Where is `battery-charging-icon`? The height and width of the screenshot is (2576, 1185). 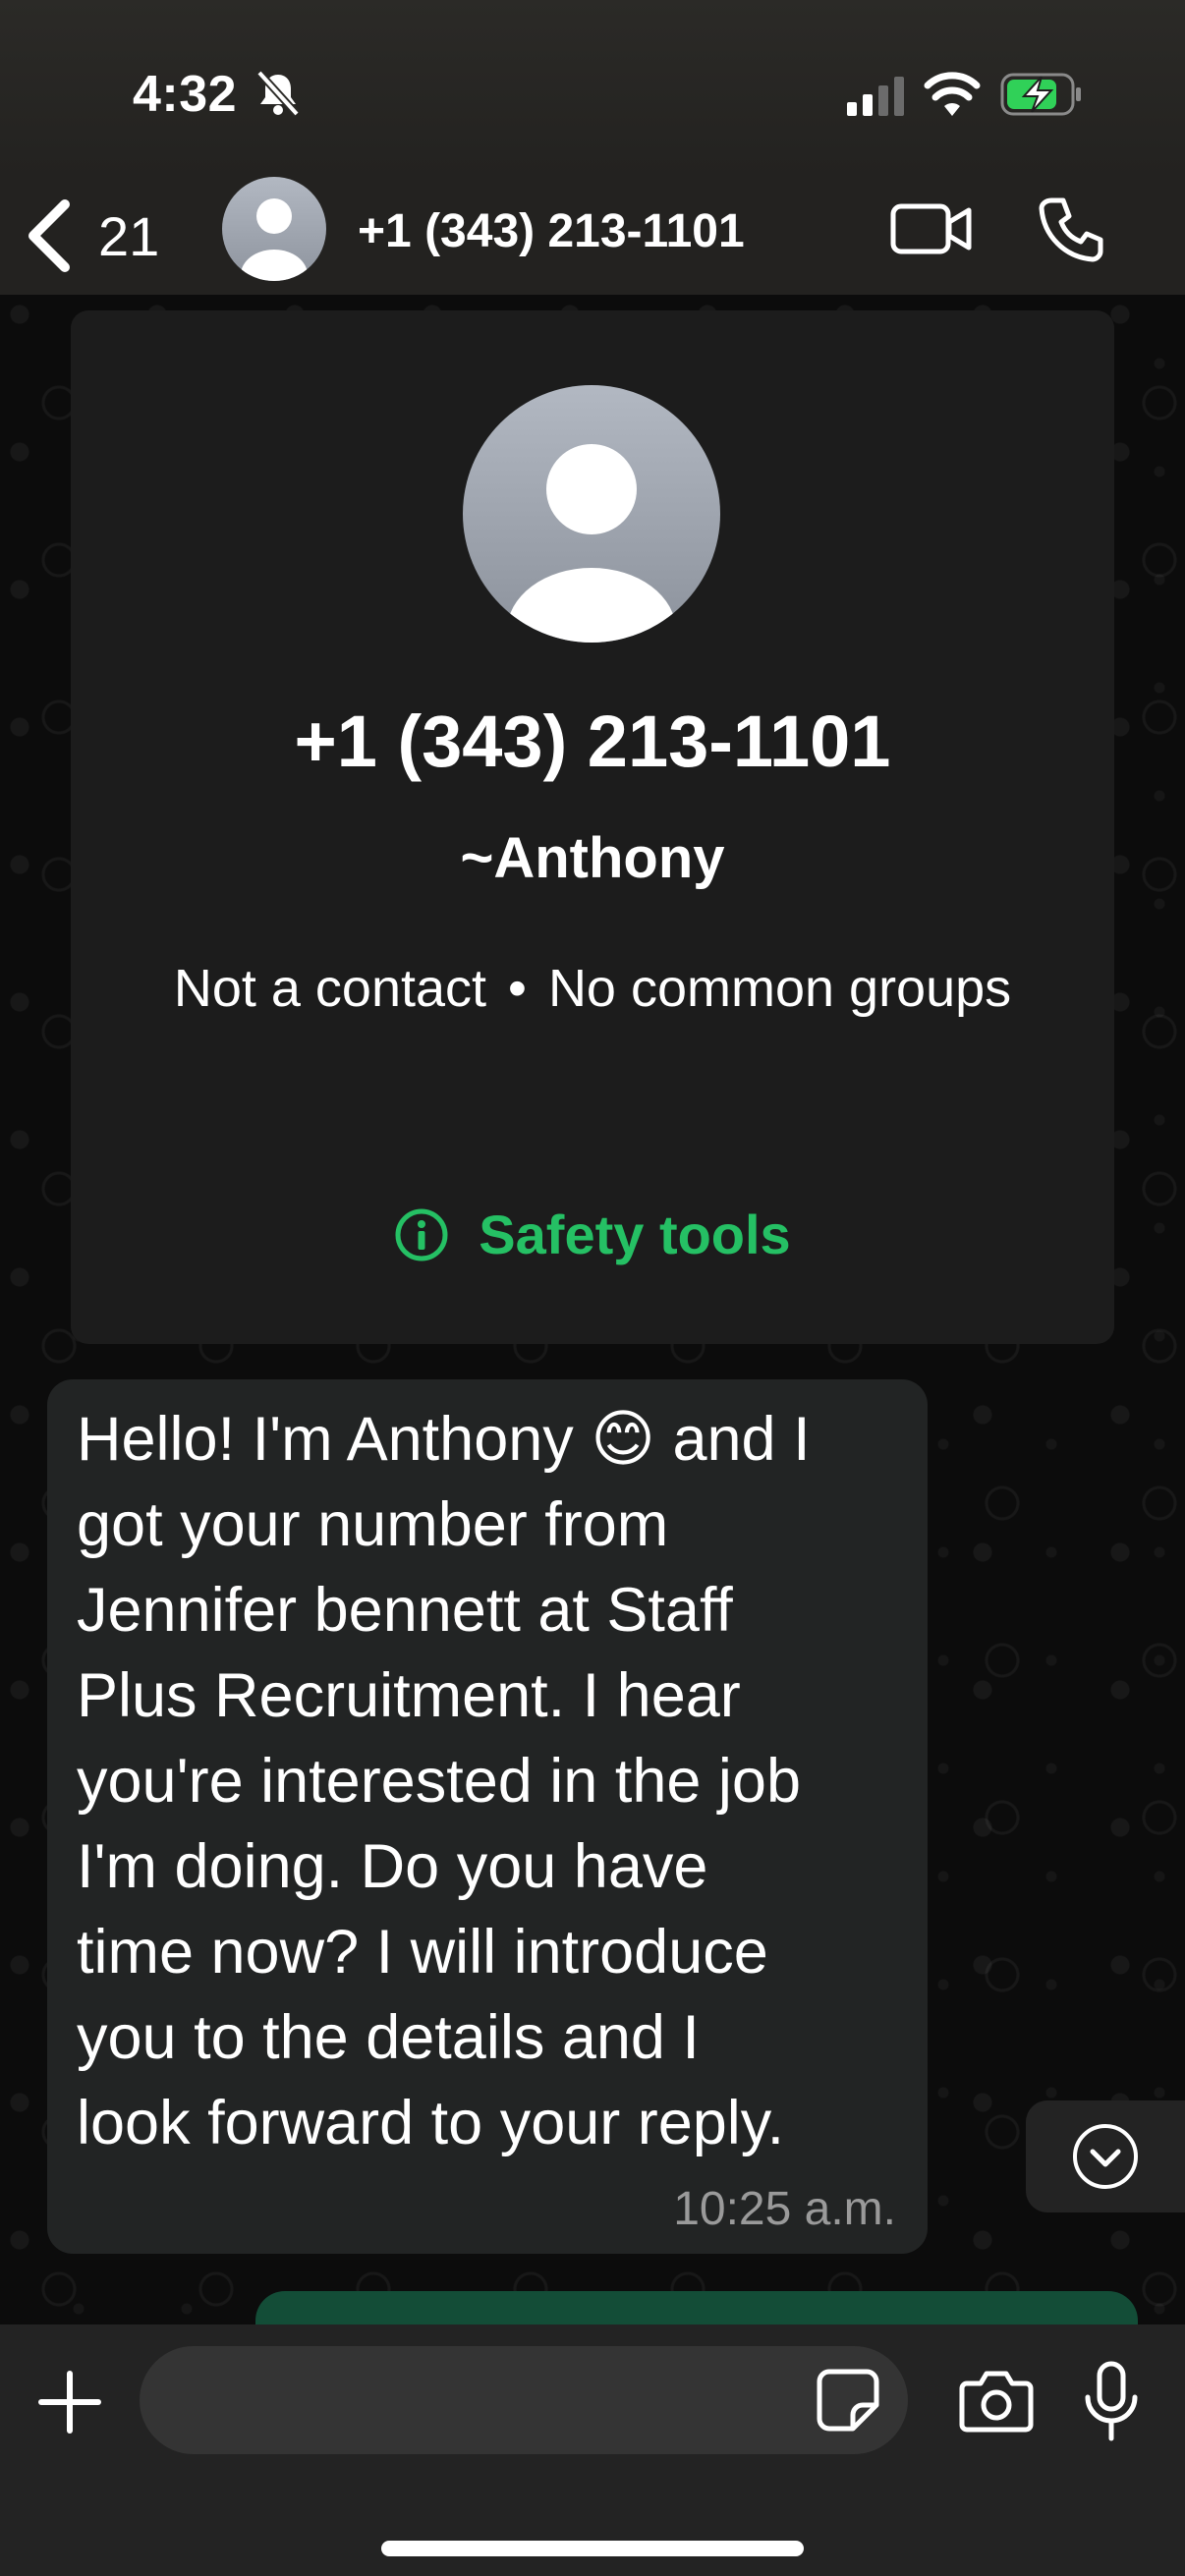
battery-charging-icon is located at coordinates (1041, 94).